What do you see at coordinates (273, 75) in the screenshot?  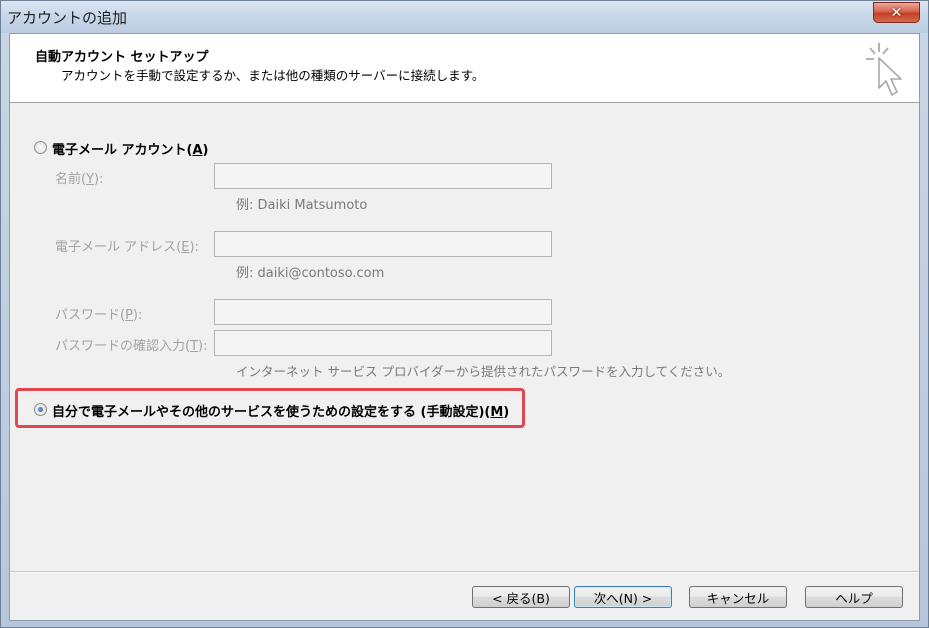 I see `header-subtitle: アカウントを手動で設定するか、または他の種類のサーバーに接続します。` at bounding box center [273, 75].